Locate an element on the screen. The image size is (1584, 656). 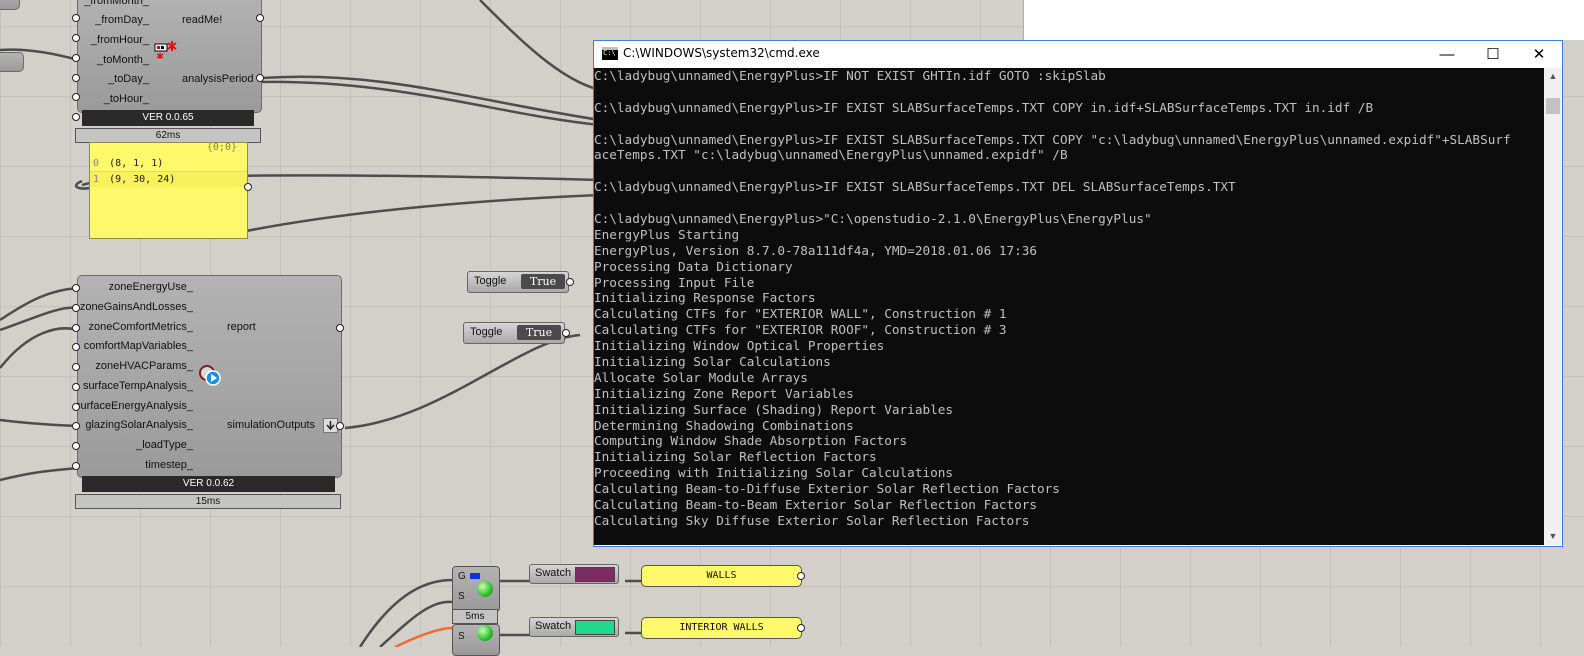
console-line: Processing Input File is located at coordinates (674, 282).